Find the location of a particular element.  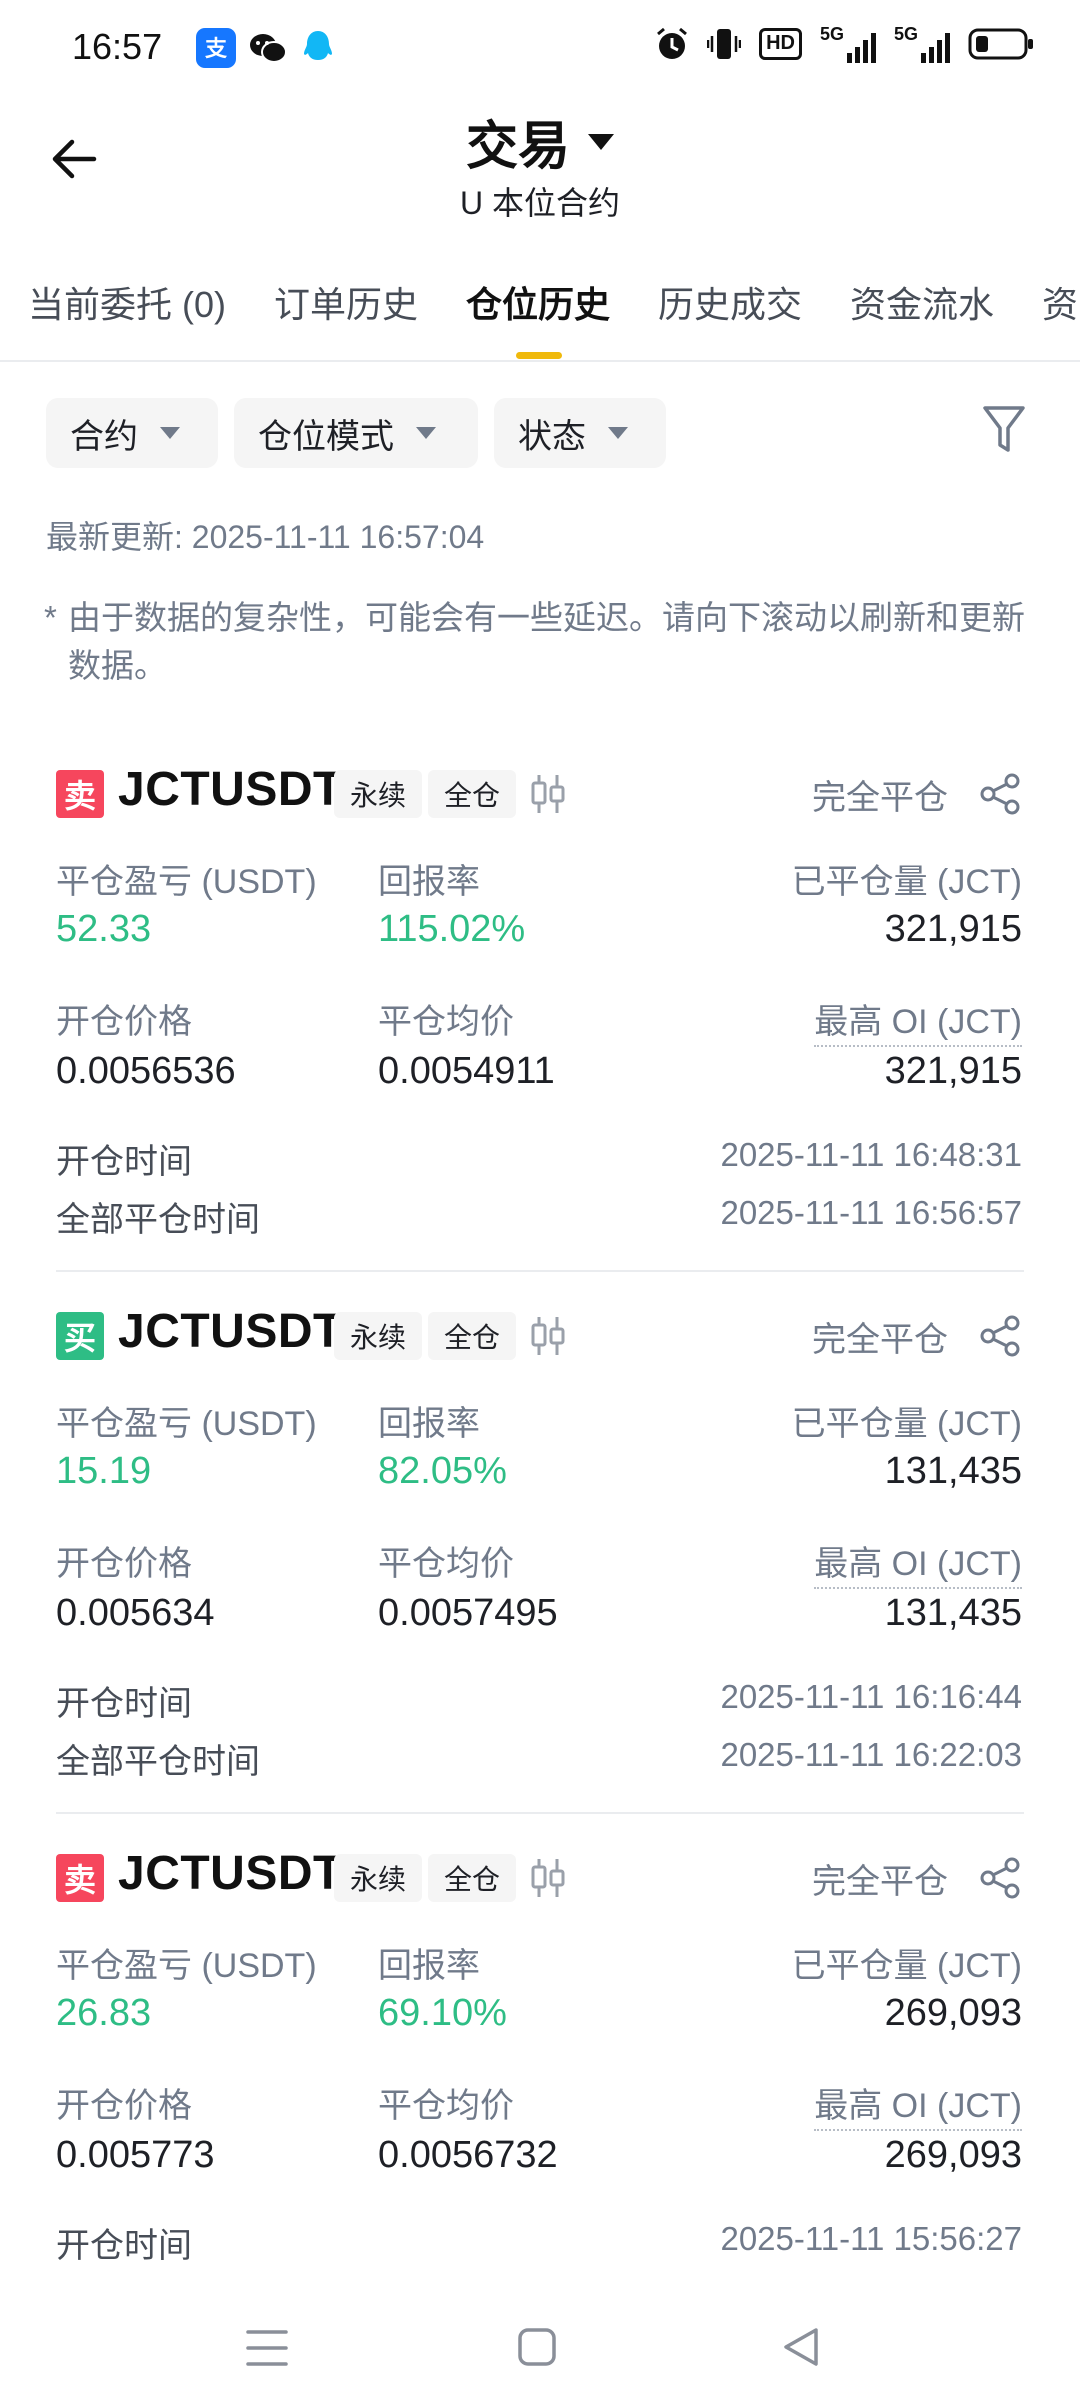

page-title: 交易 is located at coordinates (517, 147).